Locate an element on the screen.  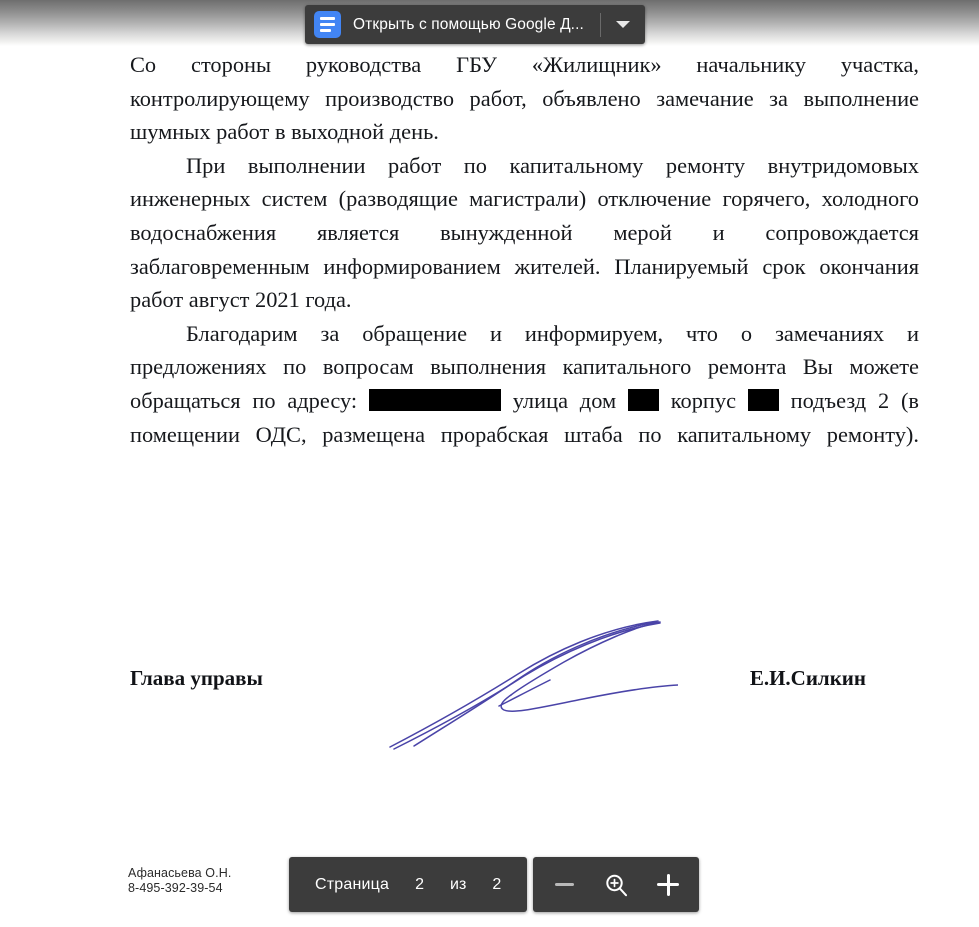
plus-icon is located at coordinates (668, 884).